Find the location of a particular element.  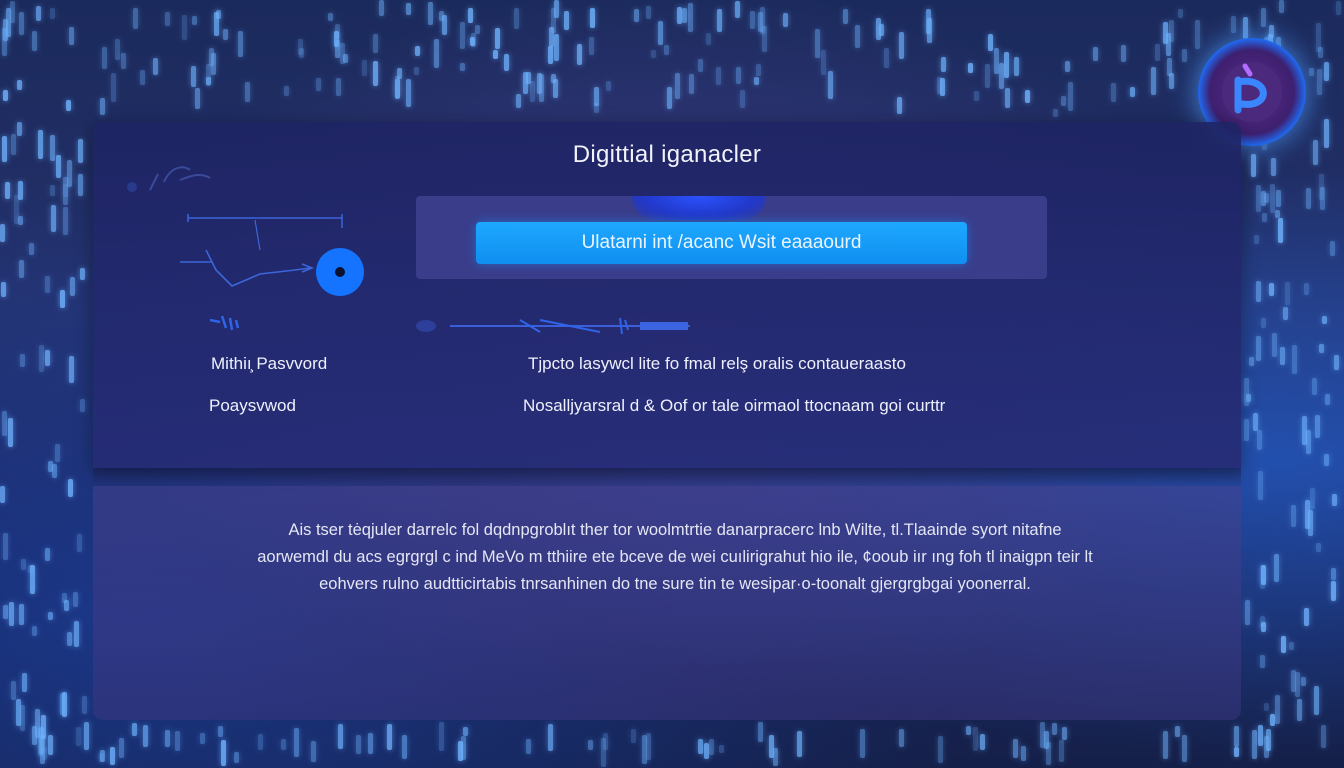

field-label-master-password: Mithiı̧ Pasvvord is located at coordinates (269, 363).